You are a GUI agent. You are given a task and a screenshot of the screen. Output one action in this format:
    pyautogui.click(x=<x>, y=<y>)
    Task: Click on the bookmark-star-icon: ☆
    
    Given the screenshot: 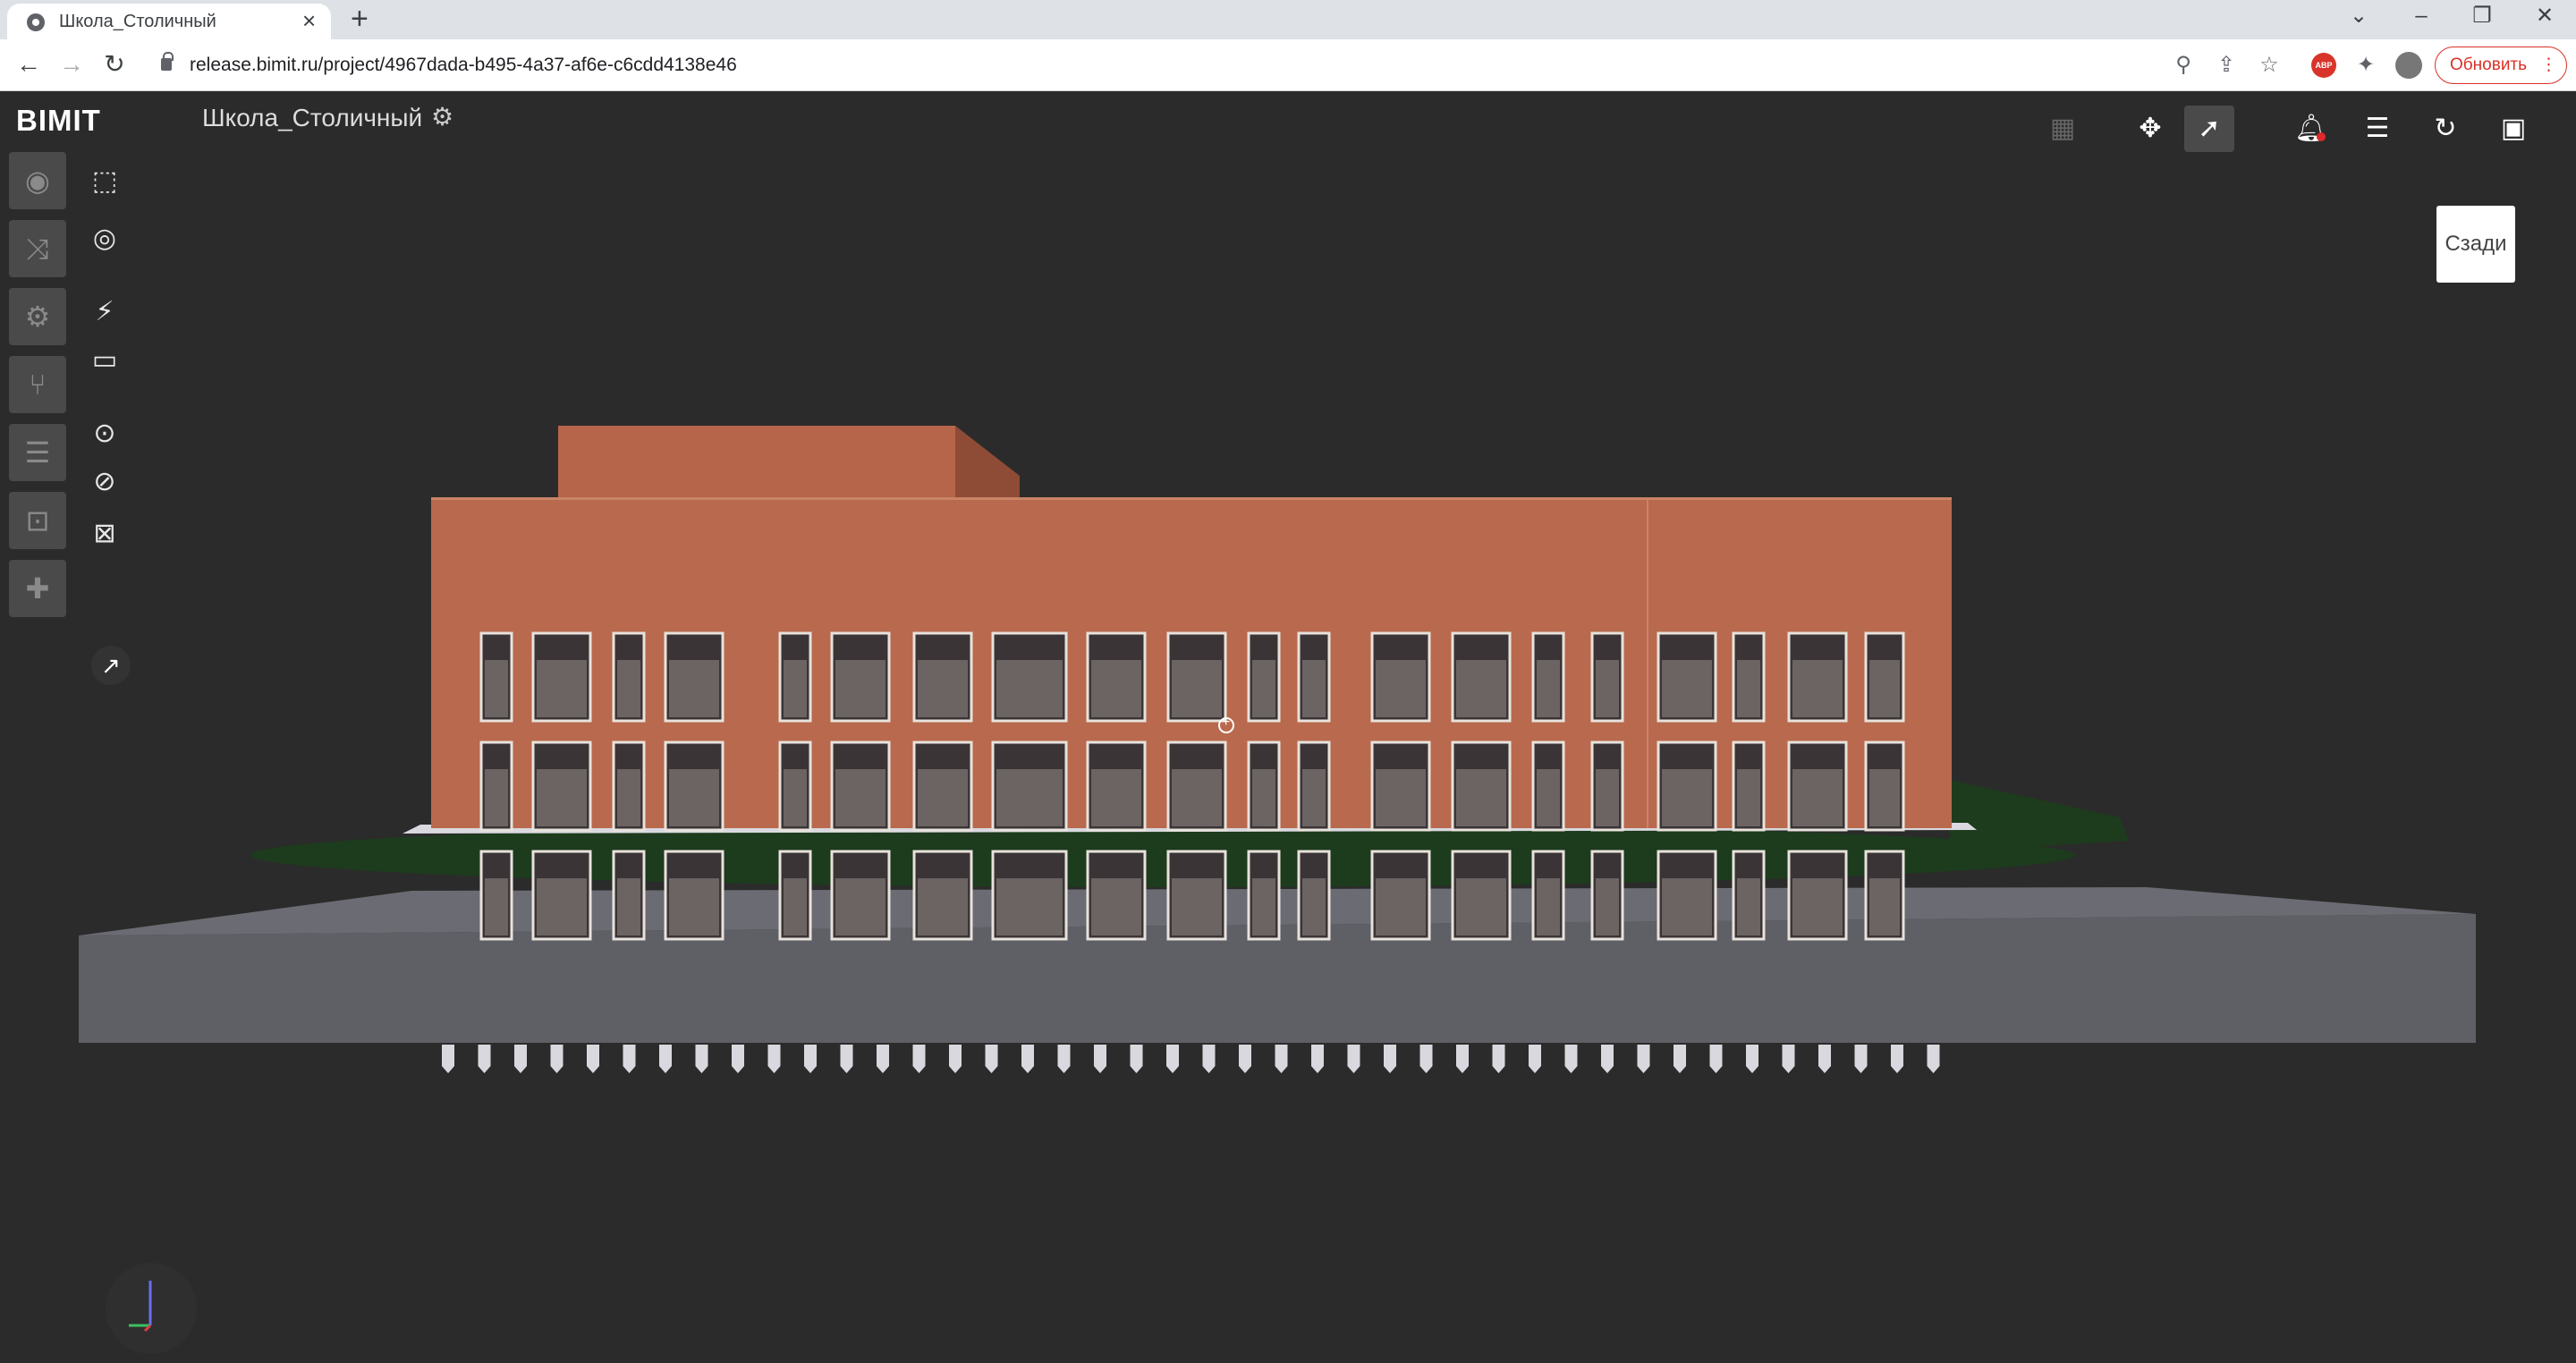 What is the action you would take?
    pyautogui.click(x=2269, y=65)
    